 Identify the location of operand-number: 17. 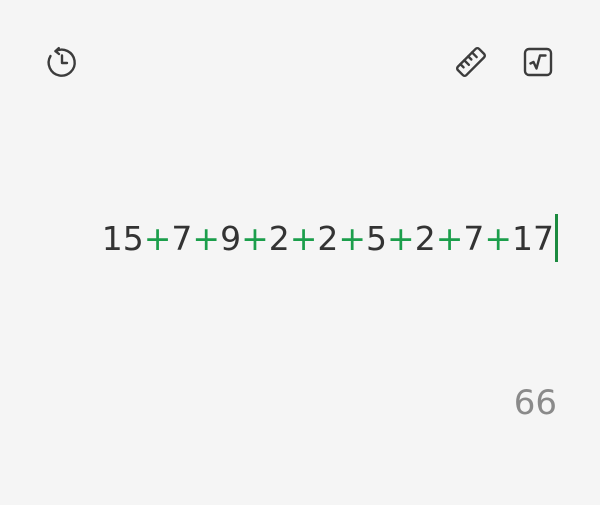
(533, 238).